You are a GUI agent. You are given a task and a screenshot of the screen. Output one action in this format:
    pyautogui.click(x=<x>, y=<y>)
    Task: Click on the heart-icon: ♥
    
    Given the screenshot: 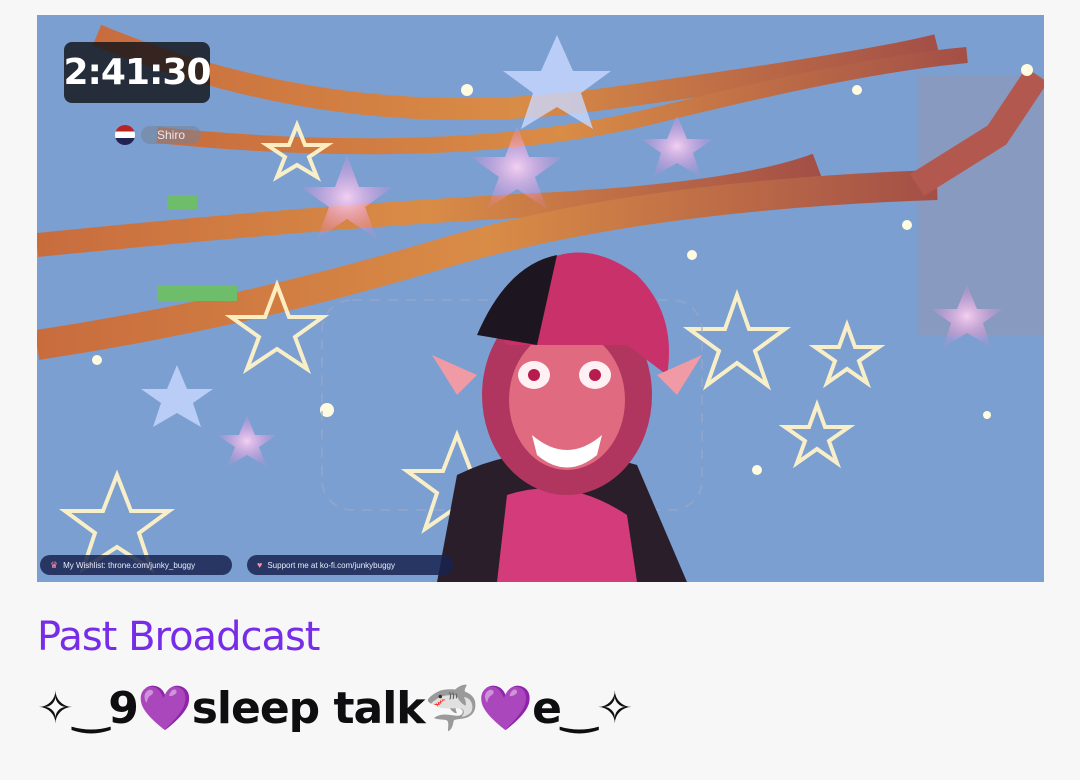 What is the action you would take?
    pyautogui.click(x=260, y=565)
    